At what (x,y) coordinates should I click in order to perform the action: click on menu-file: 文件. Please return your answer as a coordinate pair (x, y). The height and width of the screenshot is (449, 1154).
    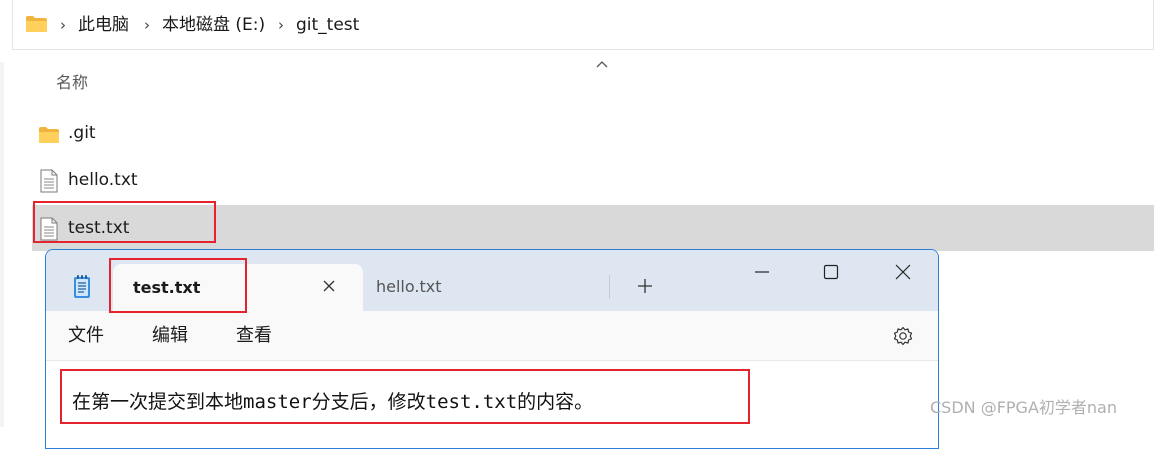
    Looking at the image, I should click on (86, 336).